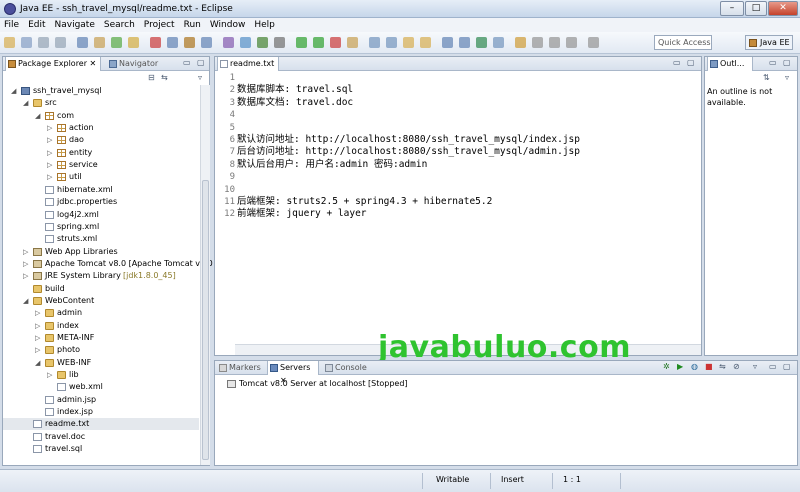  What do you see at coordinates (766, 77) in the screenshot?
I see `outline-toolbar-icon: ⇅` at bounding box center [766, 77].